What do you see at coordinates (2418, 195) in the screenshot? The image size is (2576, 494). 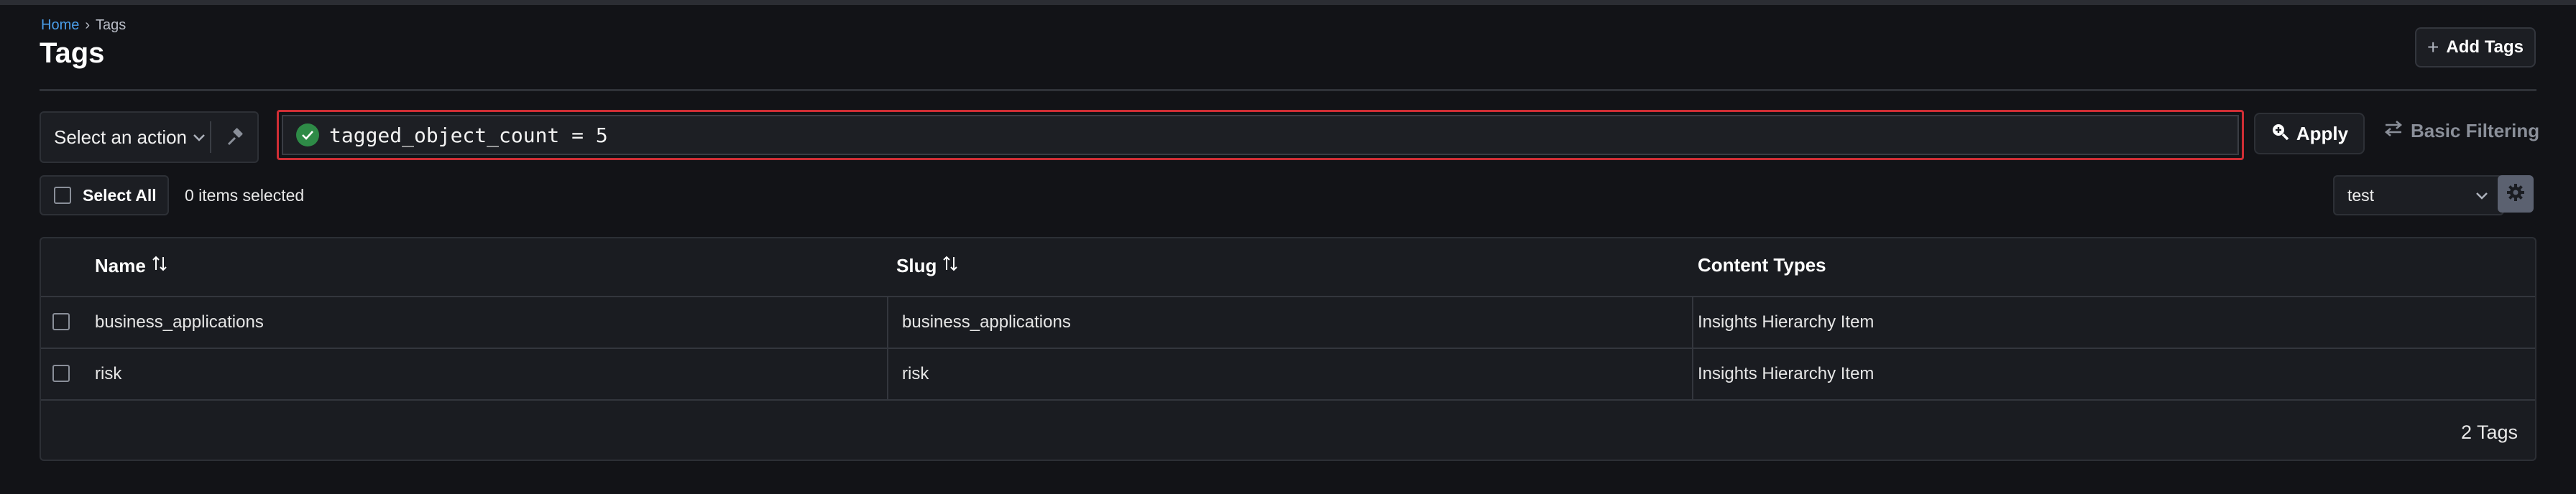 I see `view-select: test` at bounding box center [2418, 195].